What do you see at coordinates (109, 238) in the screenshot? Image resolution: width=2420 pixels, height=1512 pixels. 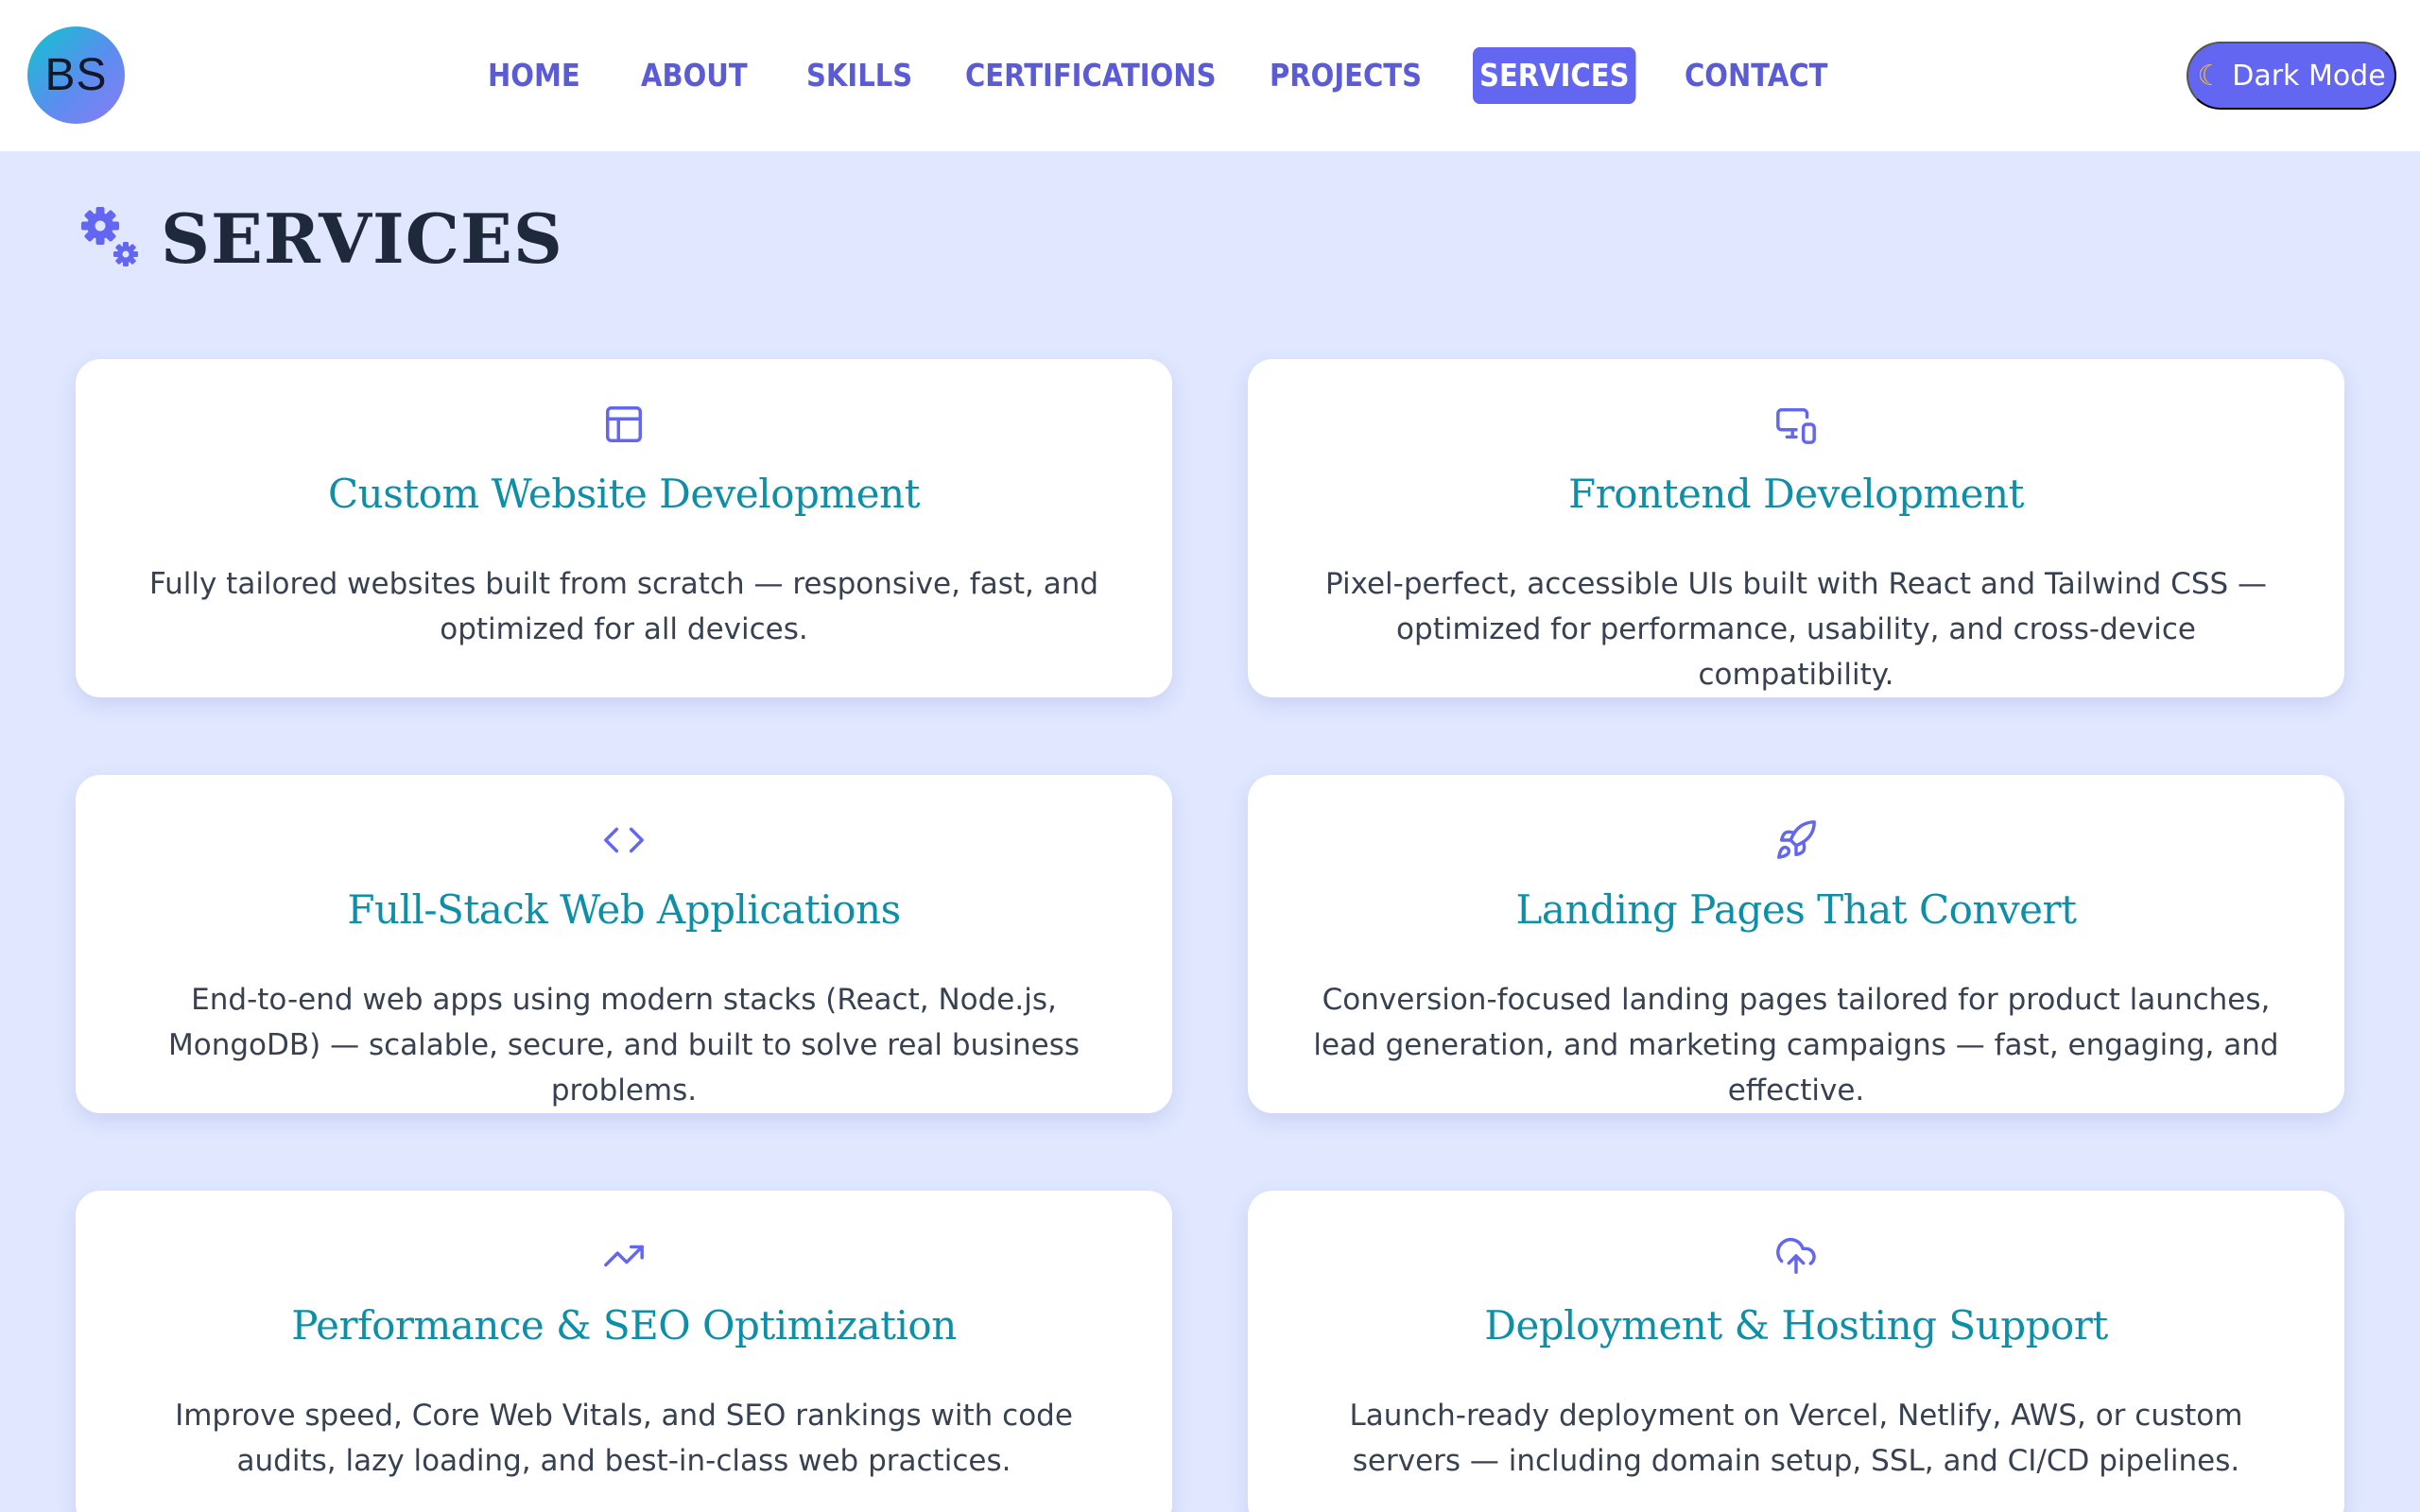 I see `gears-icon` at bounding box center [109, 238].